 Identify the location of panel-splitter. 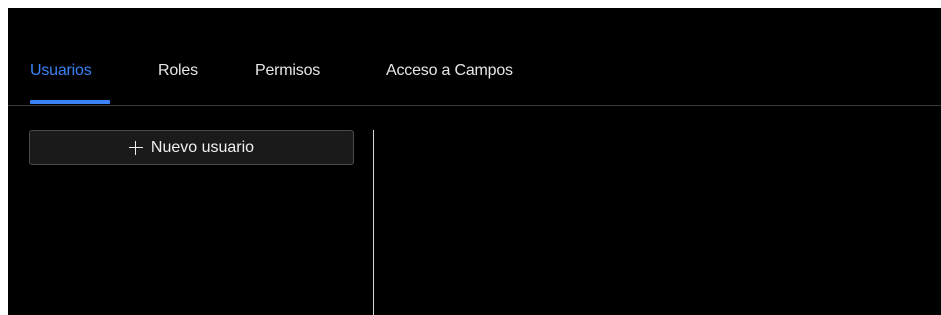
(373, 222).